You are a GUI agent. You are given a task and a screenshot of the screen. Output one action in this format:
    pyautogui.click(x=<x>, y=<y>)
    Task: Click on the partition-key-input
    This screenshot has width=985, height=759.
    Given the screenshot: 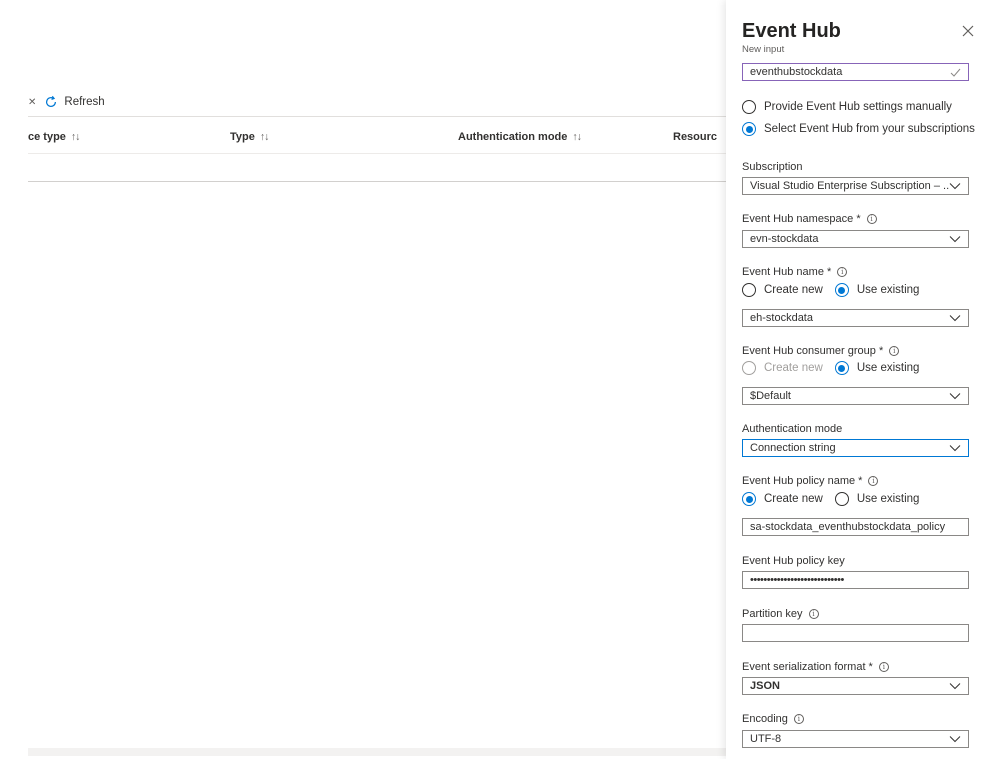 What is the action you would take?
    pyautogui.click(x=855, y=633)
    